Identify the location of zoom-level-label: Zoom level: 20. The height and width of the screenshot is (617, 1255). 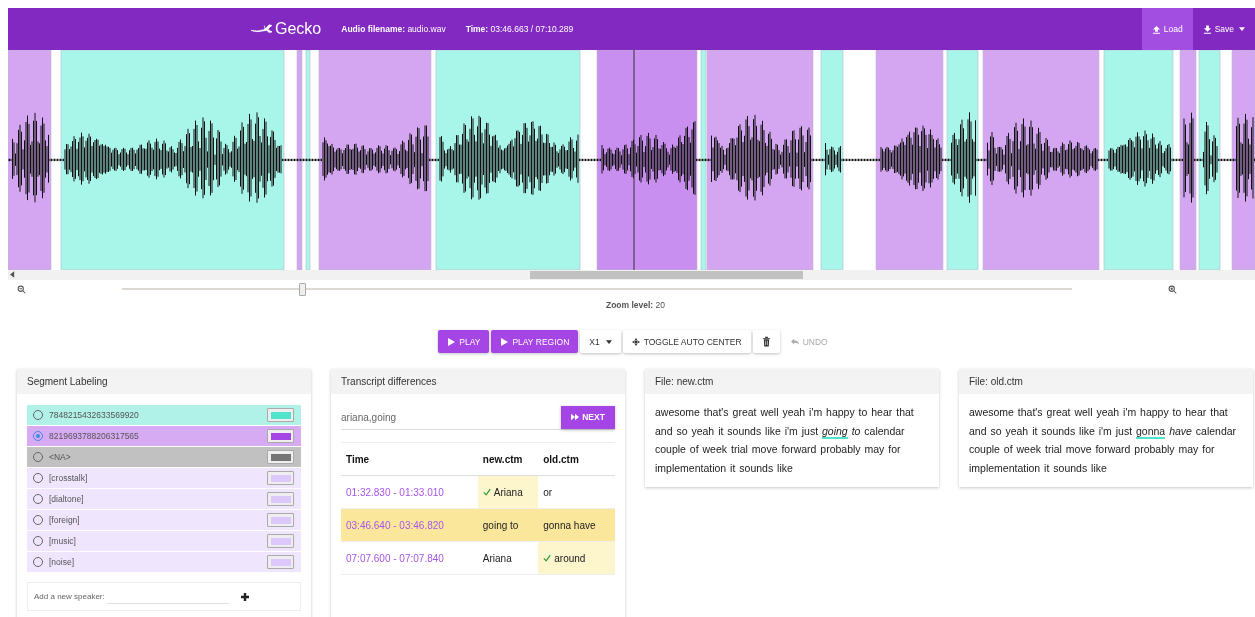
(635, 305).